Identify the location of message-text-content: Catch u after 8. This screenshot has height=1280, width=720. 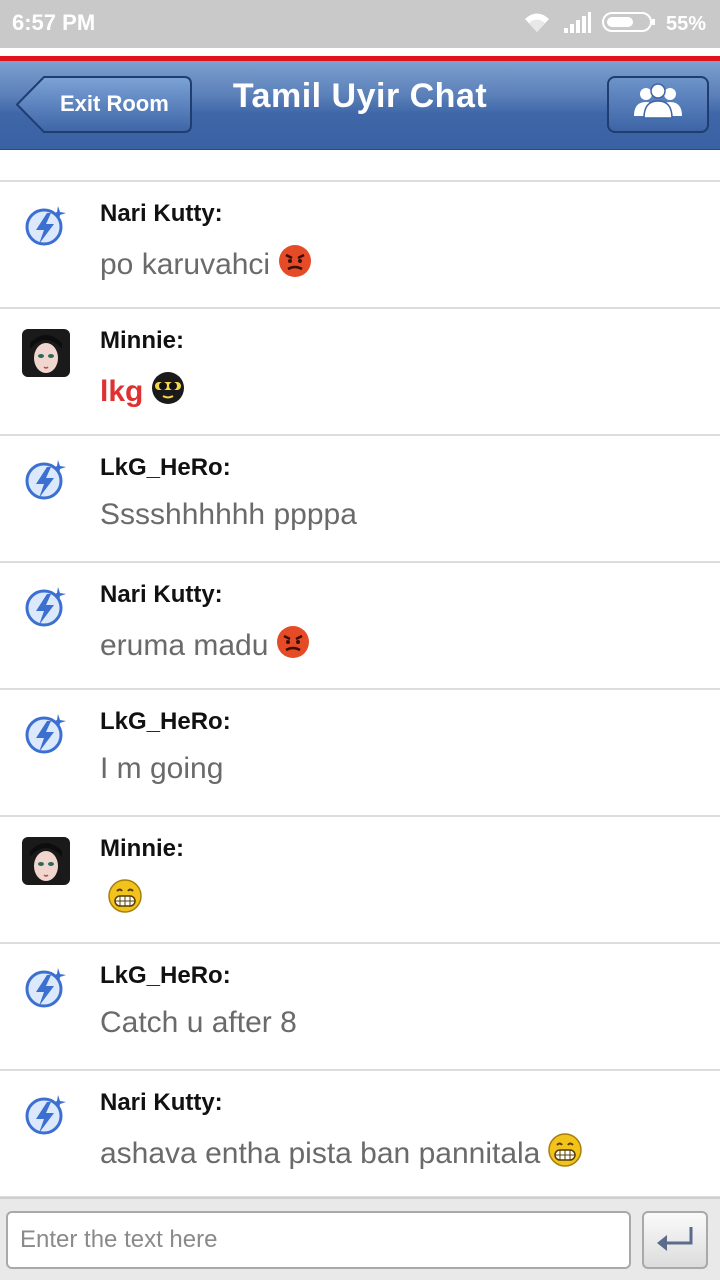
(198, 1022).